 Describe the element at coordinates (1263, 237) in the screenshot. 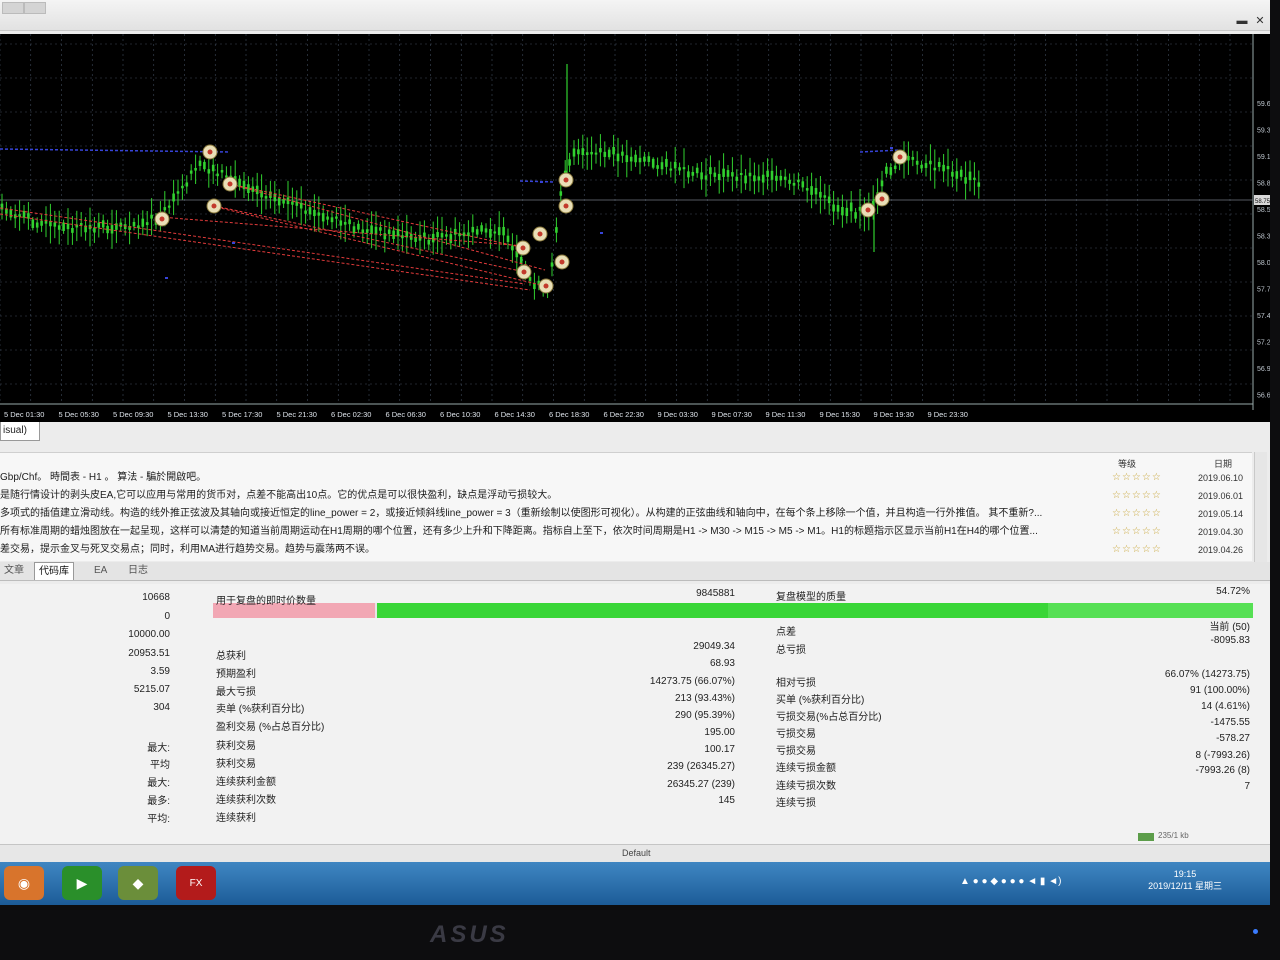

I see `price-tick-label: 58.305` at that location.